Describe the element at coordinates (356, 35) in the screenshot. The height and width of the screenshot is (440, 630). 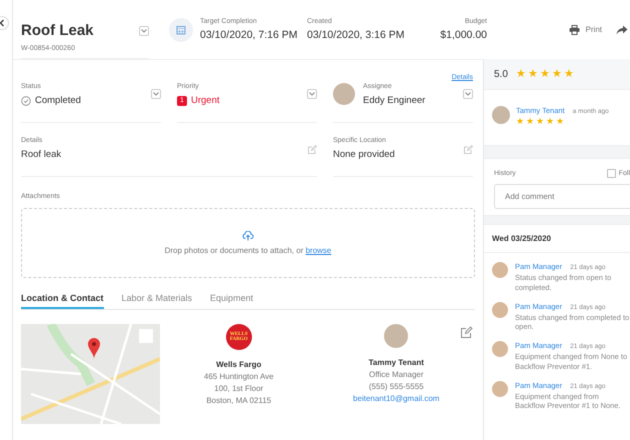
I see `meta-value: 03/10/2020, 3:16 PM` at that location.